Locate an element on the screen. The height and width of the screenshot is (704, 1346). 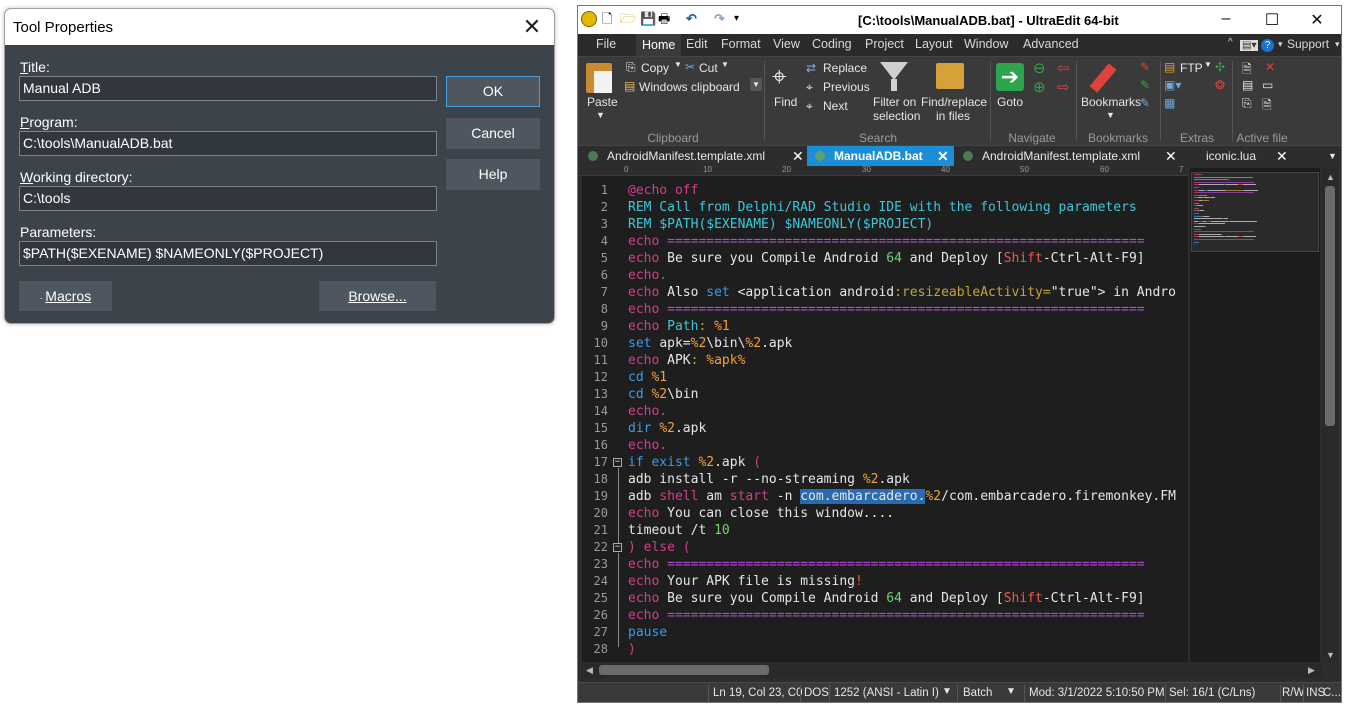
status-encoding: 1252 (ANSI - Latin I) is located at coordinates (886, 693).